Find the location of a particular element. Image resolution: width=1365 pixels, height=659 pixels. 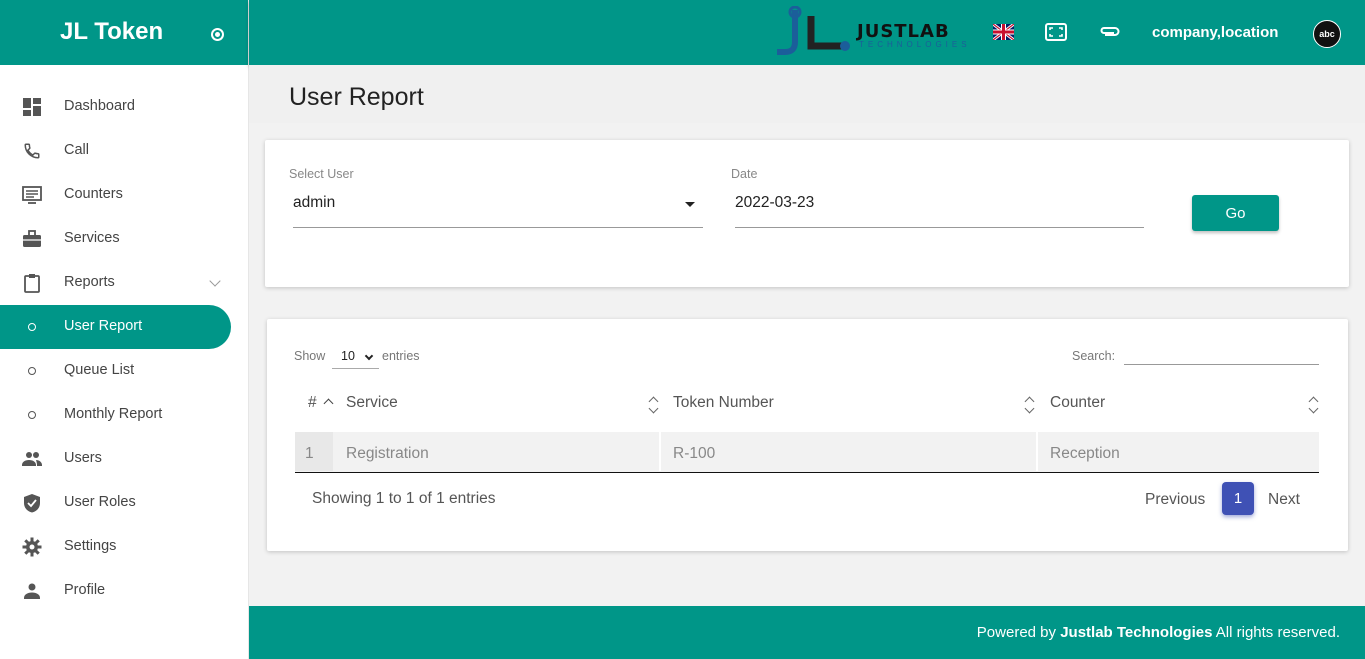

entries-label: entries is located at coordinates (401, 356).